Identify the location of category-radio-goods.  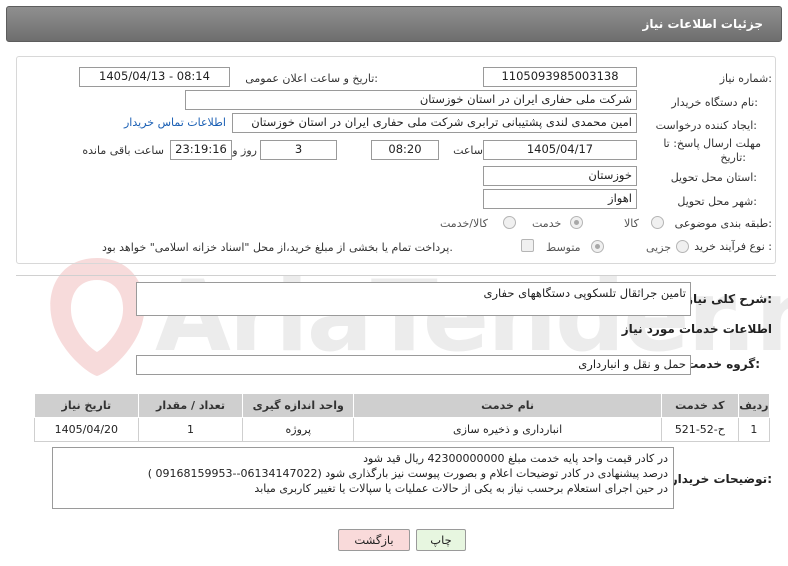
(657, 222).